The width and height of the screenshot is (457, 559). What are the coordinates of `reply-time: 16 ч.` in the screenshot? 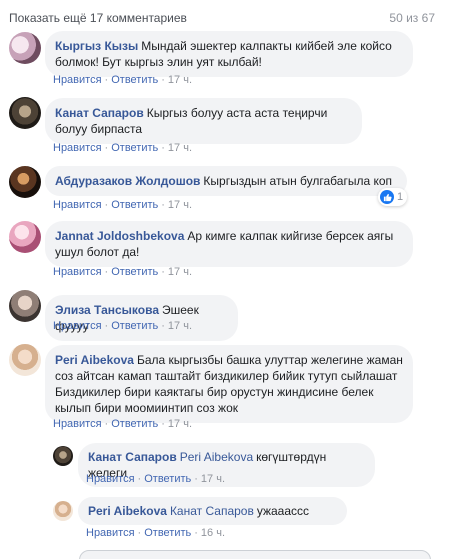 It's located at (213, 533).